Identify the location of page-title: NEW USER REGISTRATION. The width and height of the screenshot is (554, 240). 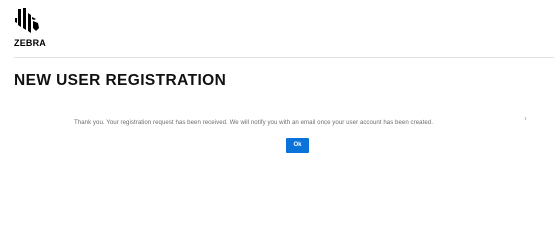
(120, 80).